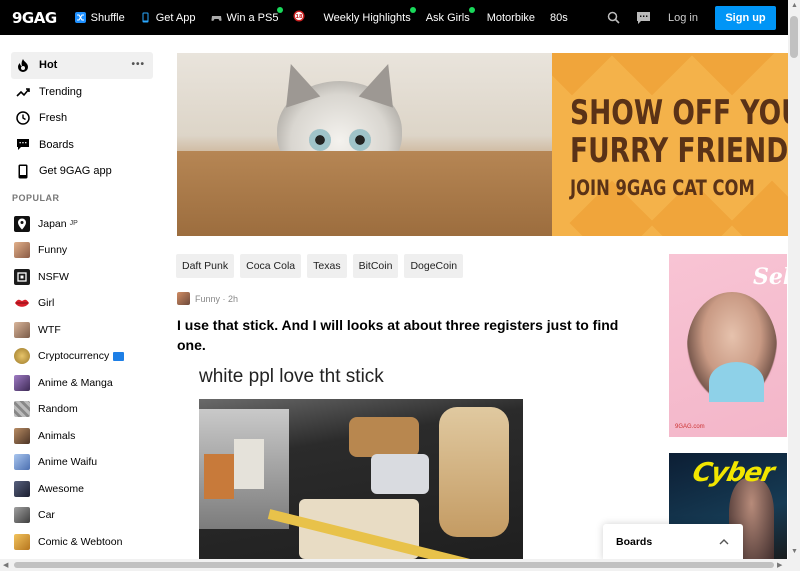  What do you see at coordinates (82, 542) in the screenshot?
I see `sidebar-item-comic-webtoon: Comic & Webtoon` at bounding box center [82, 542].